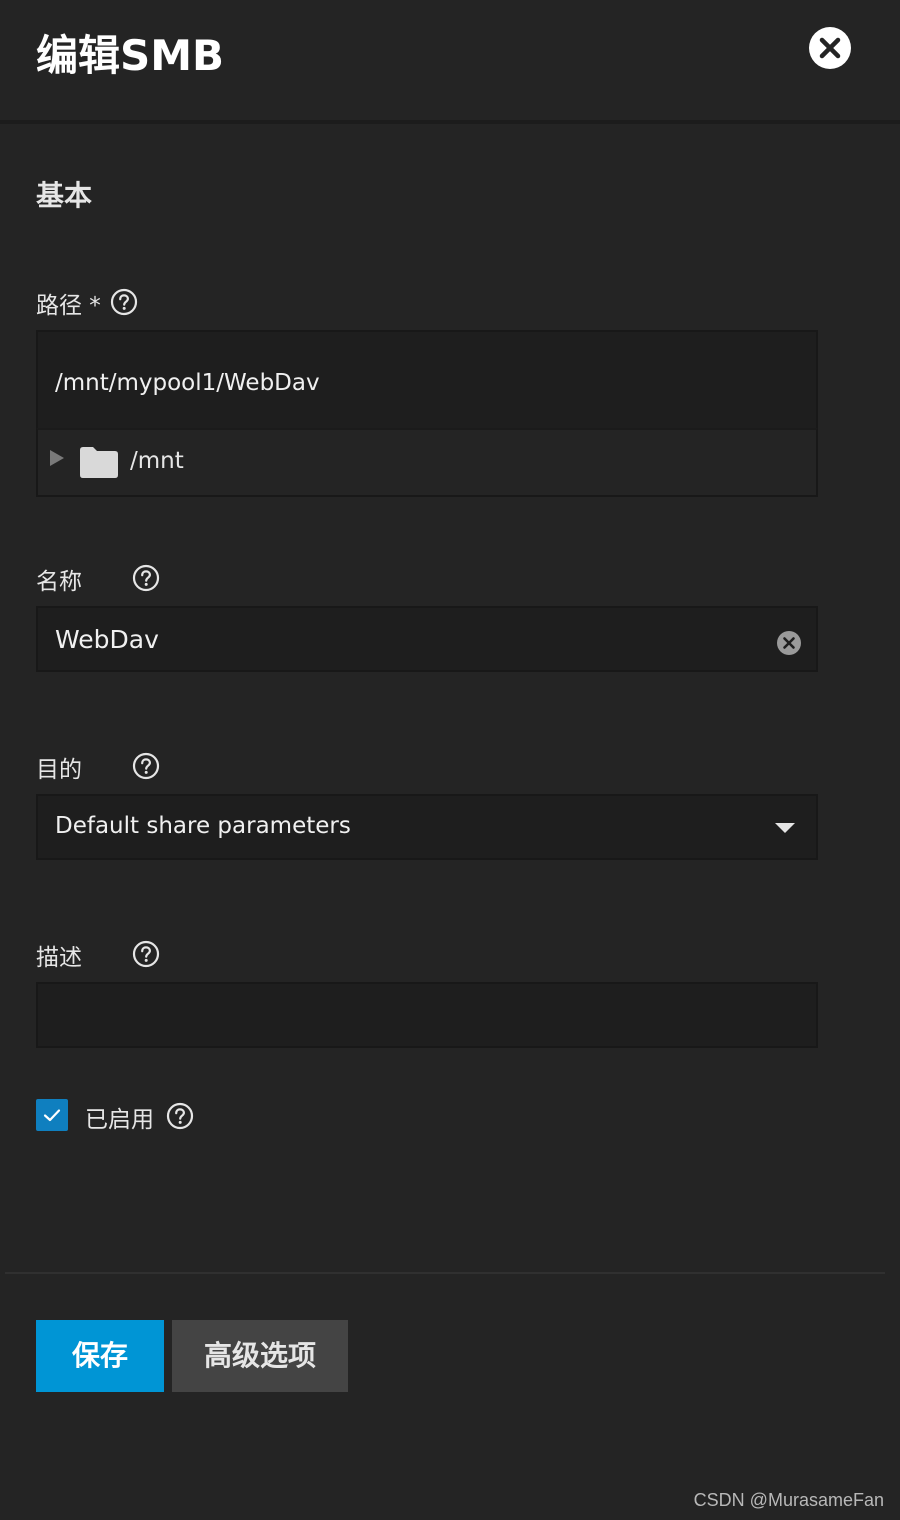 This screenshot has height=1520, width=900. What do you see at coordinates (57, 458) in the screenshot?
I see `expand-arrow-icon` at bounding box center [57, 458].